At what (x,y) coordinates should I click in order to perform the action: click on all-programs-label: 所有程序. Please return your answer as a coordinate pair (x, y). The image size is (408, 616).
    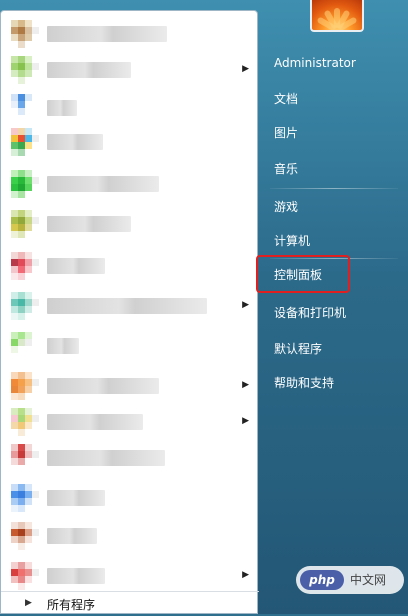
    Looking at the image, I should click on (71, 605).